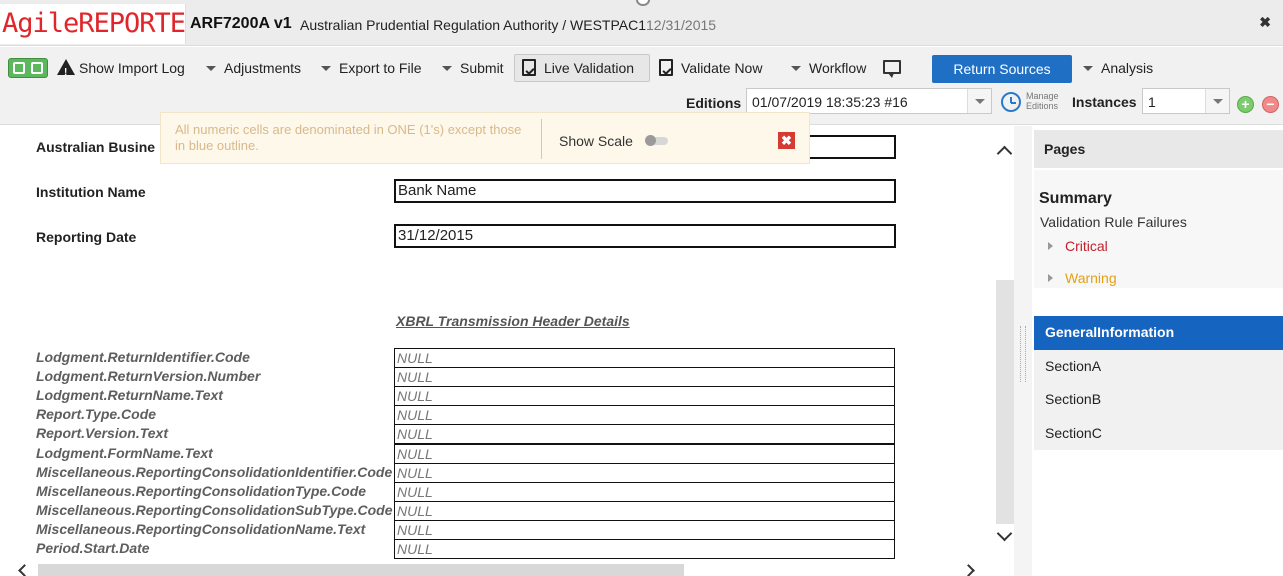 The image size is (1283, 576). Describe the element at coordinates (656, 140) in the screenshot. I see `show-scale-toggle` at that location.